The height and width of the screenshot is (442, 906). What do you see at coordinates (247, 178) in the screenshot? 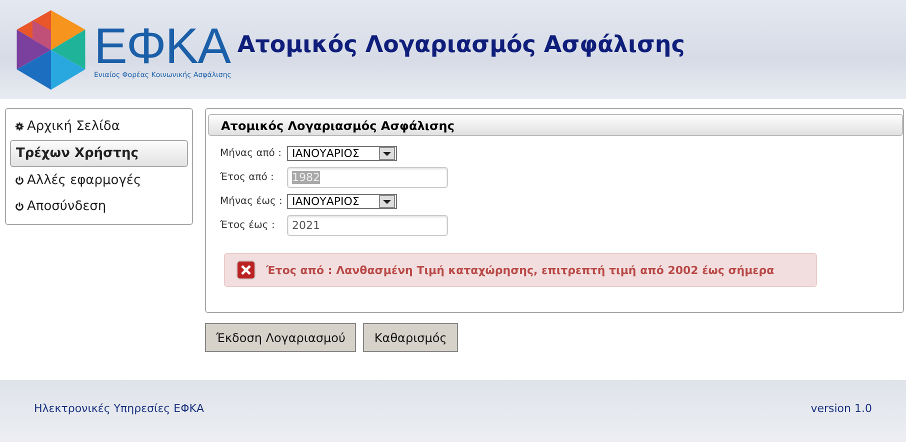
I see `field-label: Έτος από :` at bounding box center [247, 178].